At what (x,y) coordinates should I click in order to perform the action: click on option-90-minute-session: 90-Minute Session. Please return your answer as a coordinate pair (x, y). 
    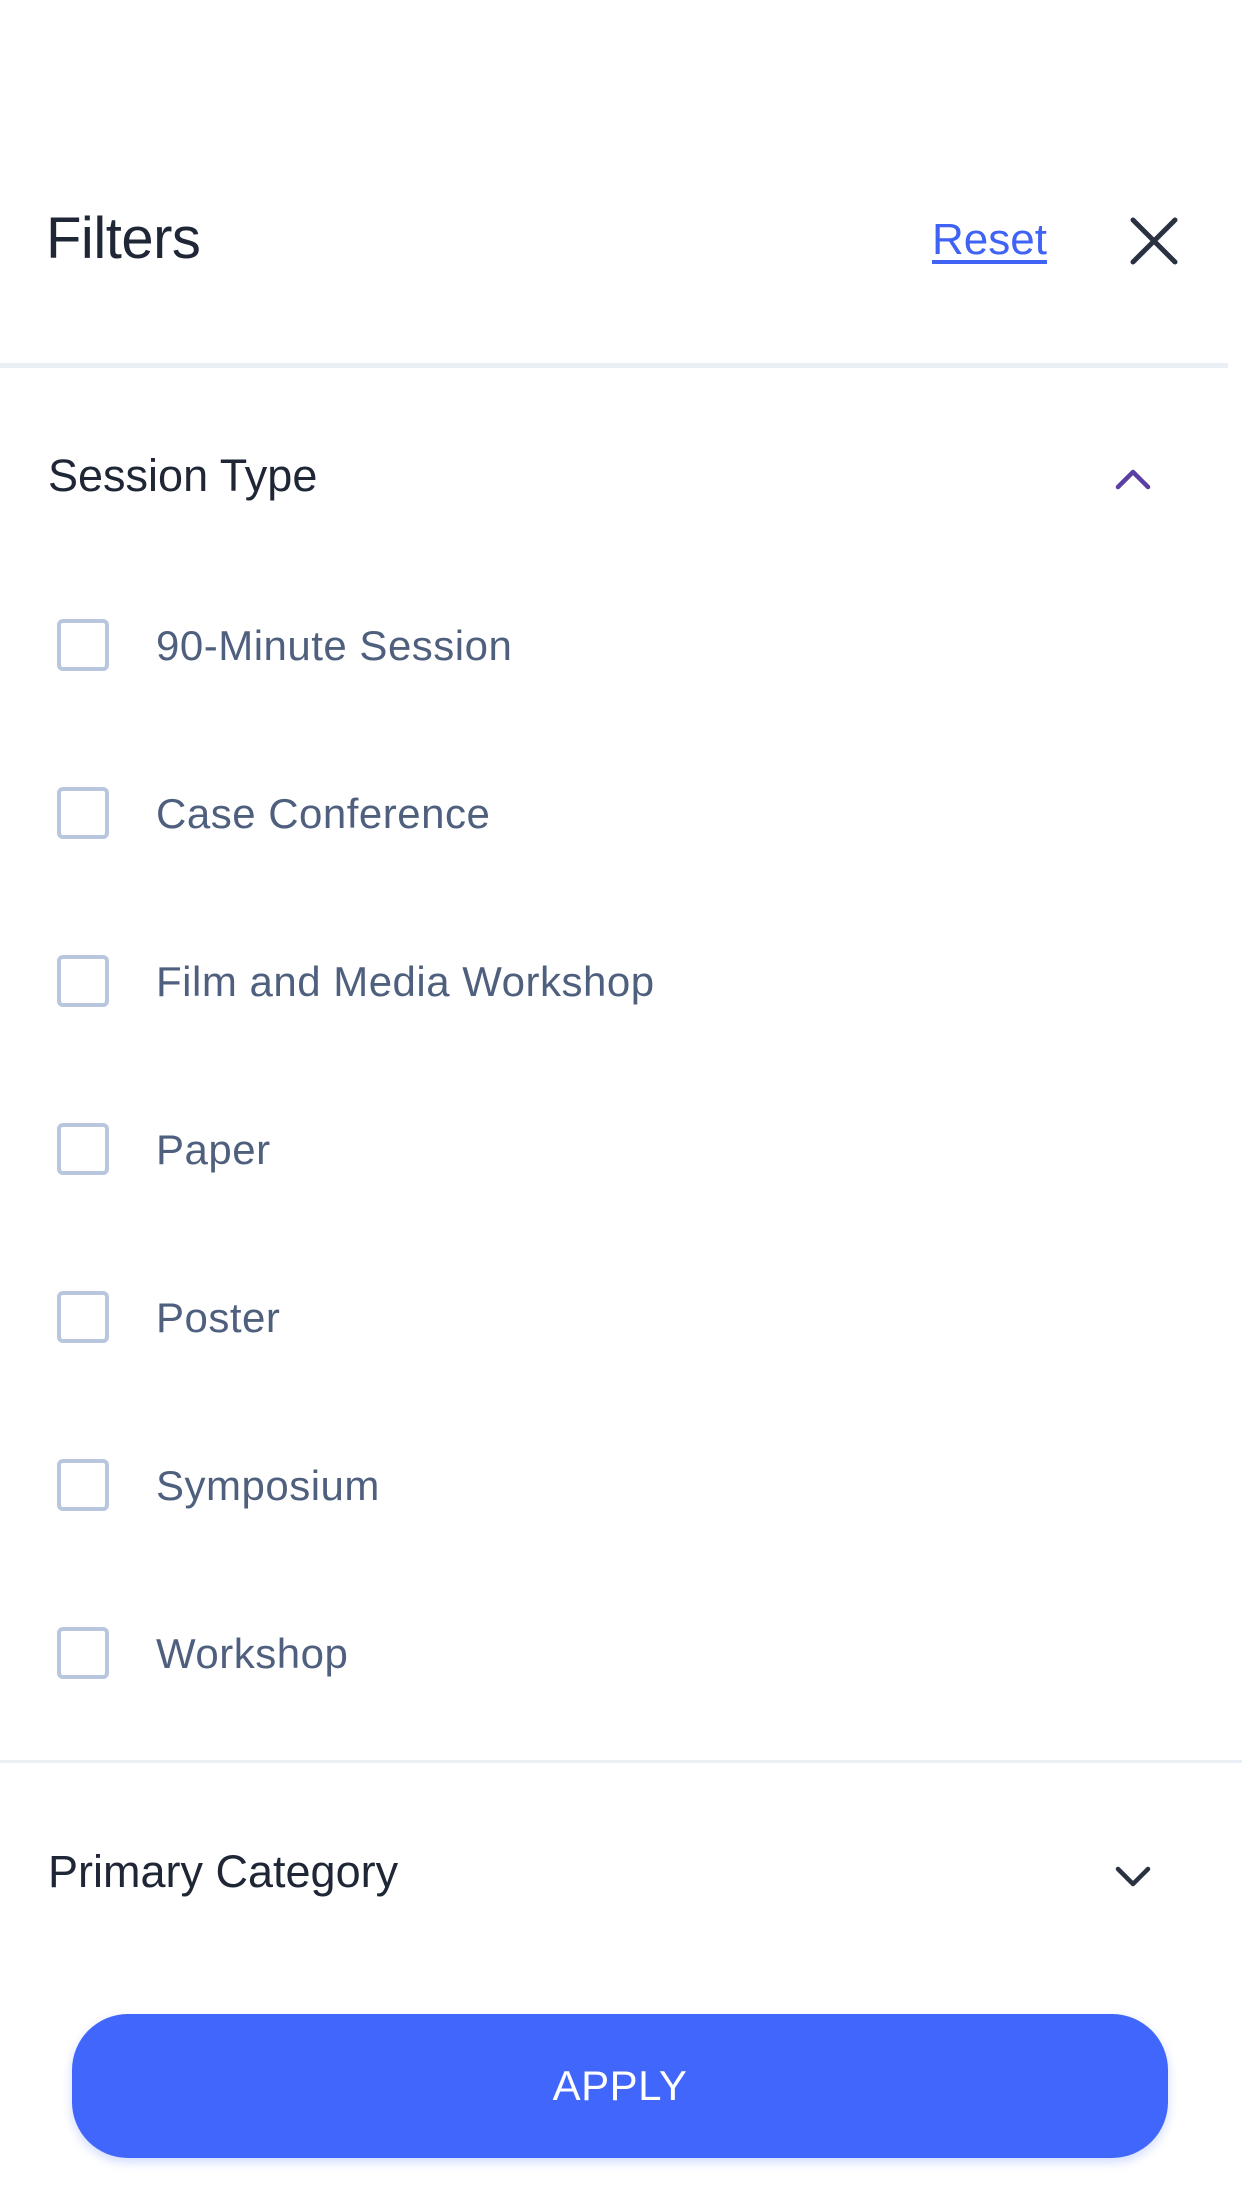
    Looking at the image, I should click on (621, 645).